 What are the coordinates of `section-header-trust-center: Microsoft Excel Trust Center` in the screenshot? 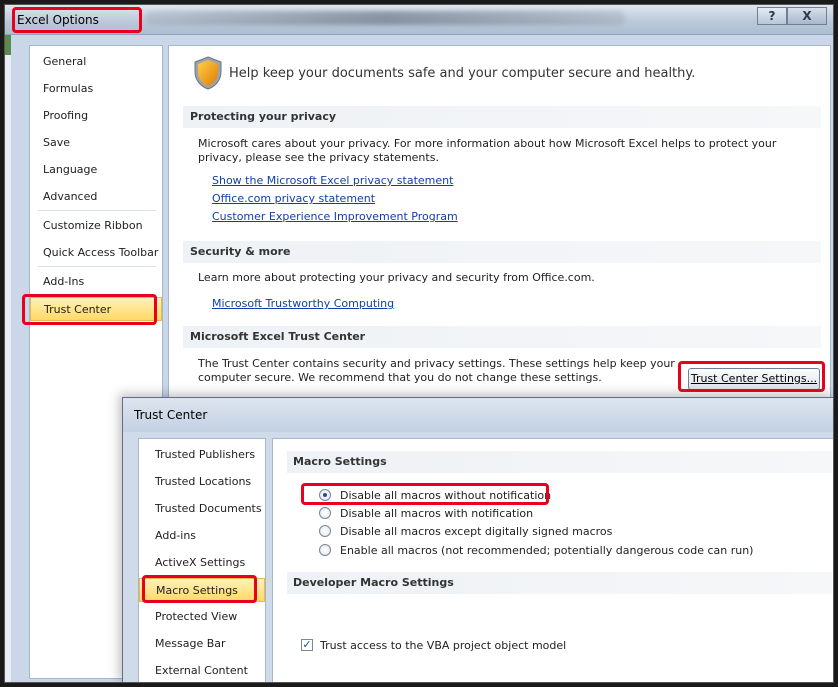 It's located at (502, 337).